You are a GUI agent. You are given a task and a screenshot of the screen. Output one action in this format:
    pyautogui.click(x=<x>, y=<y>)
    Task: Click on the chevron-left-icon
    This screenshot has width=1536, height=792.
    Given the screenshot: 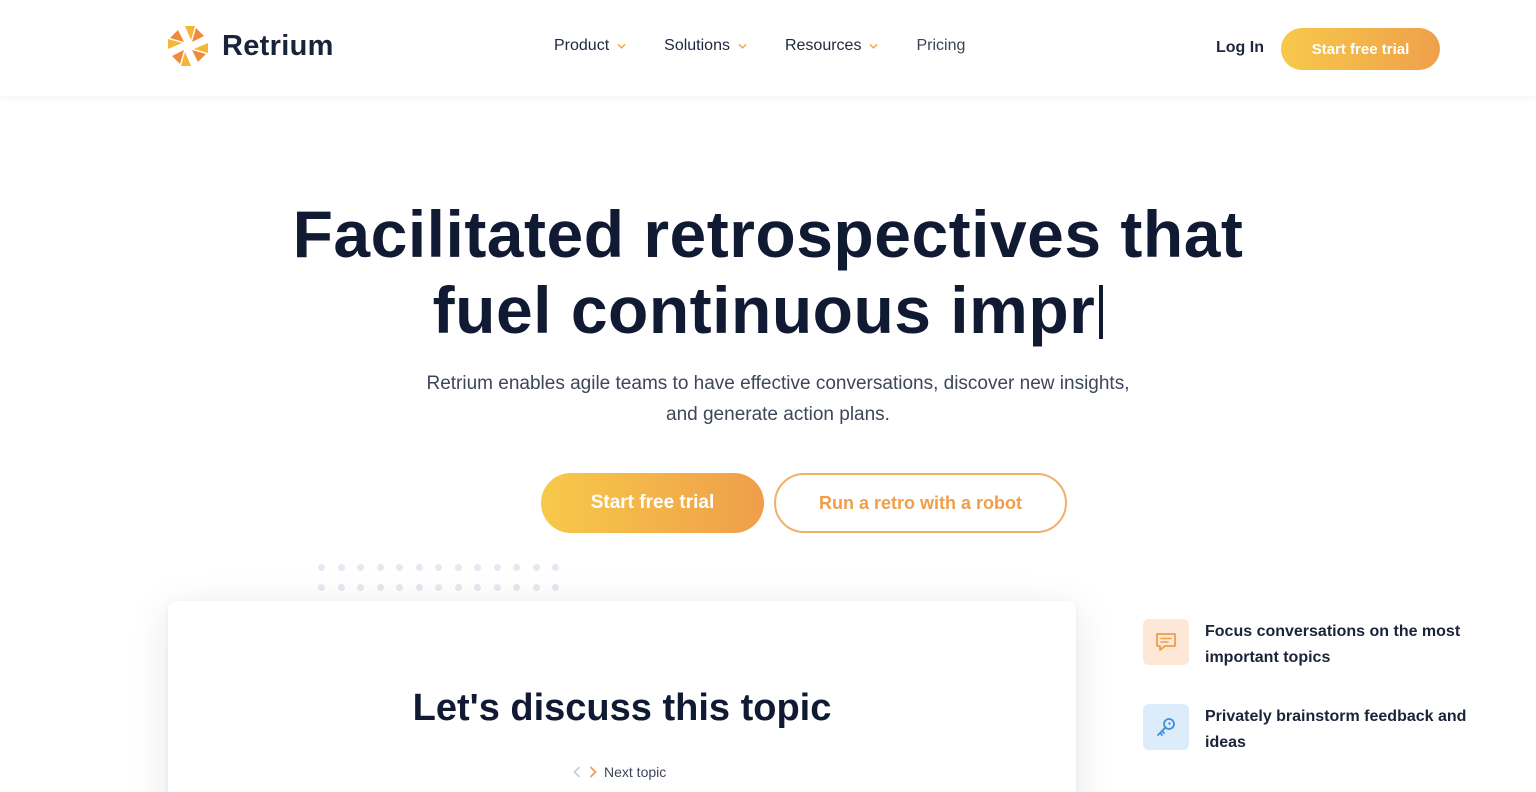 What is the action you would take?
    pyautogui.click(x=576, y=772)
    